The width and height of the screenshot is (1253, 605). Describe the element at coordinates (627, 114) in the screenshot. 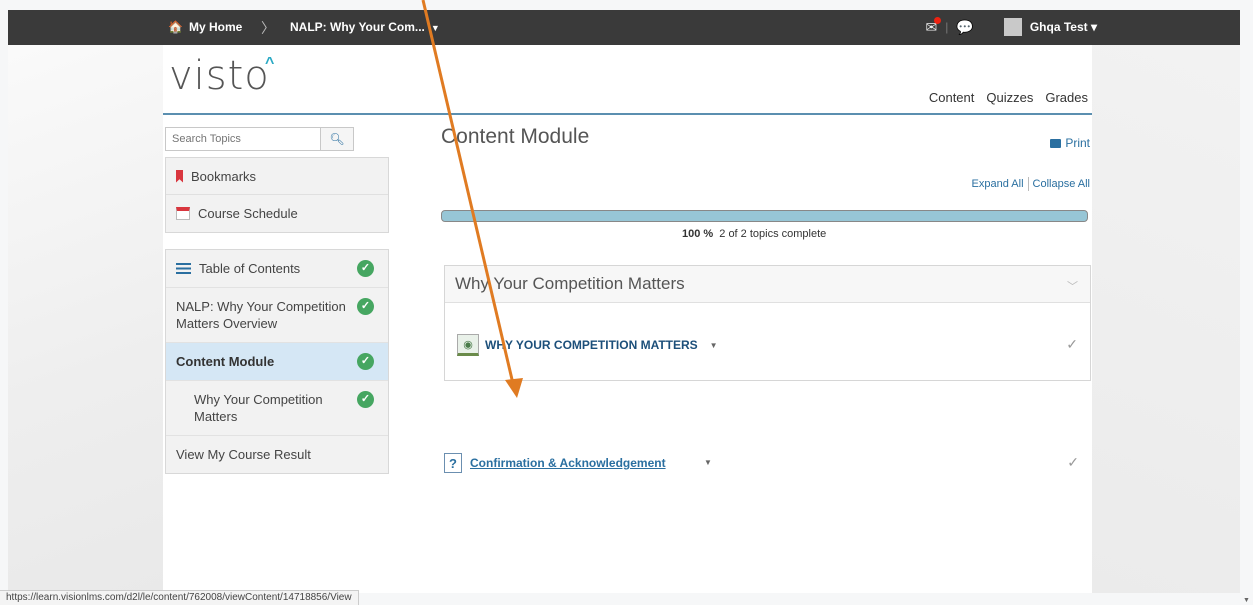

I see `header-divider` at that location.